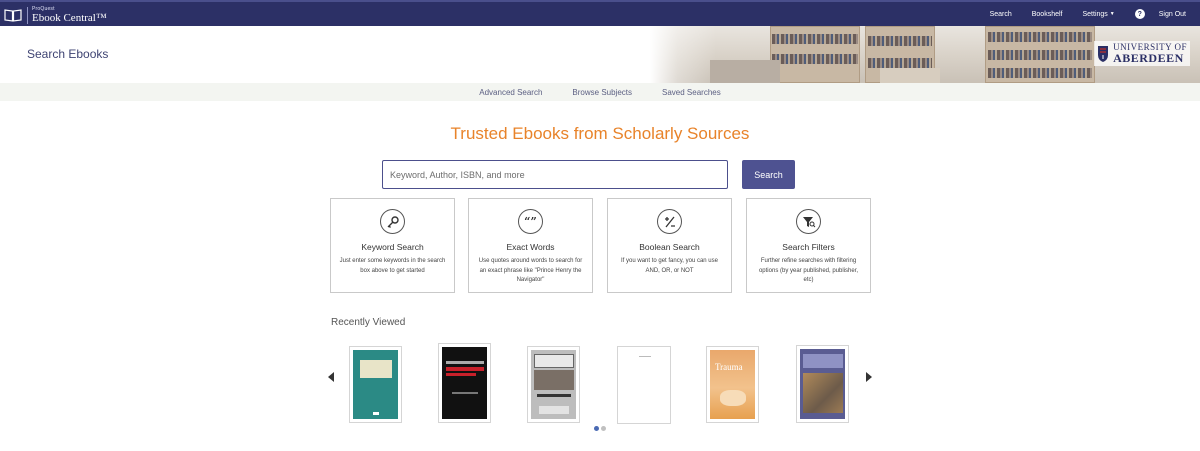 The height and width of the screenshot is (451, 1200). What do you see at coordinates (1139, 14) in the screenshot?
I see `help-icon: ?` at bounding box center [1139, 14].